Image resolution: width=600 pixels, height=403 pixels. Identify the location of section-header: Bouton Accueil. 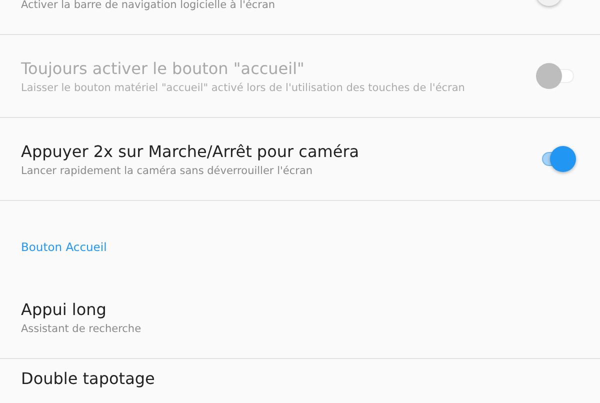
(64, 247).